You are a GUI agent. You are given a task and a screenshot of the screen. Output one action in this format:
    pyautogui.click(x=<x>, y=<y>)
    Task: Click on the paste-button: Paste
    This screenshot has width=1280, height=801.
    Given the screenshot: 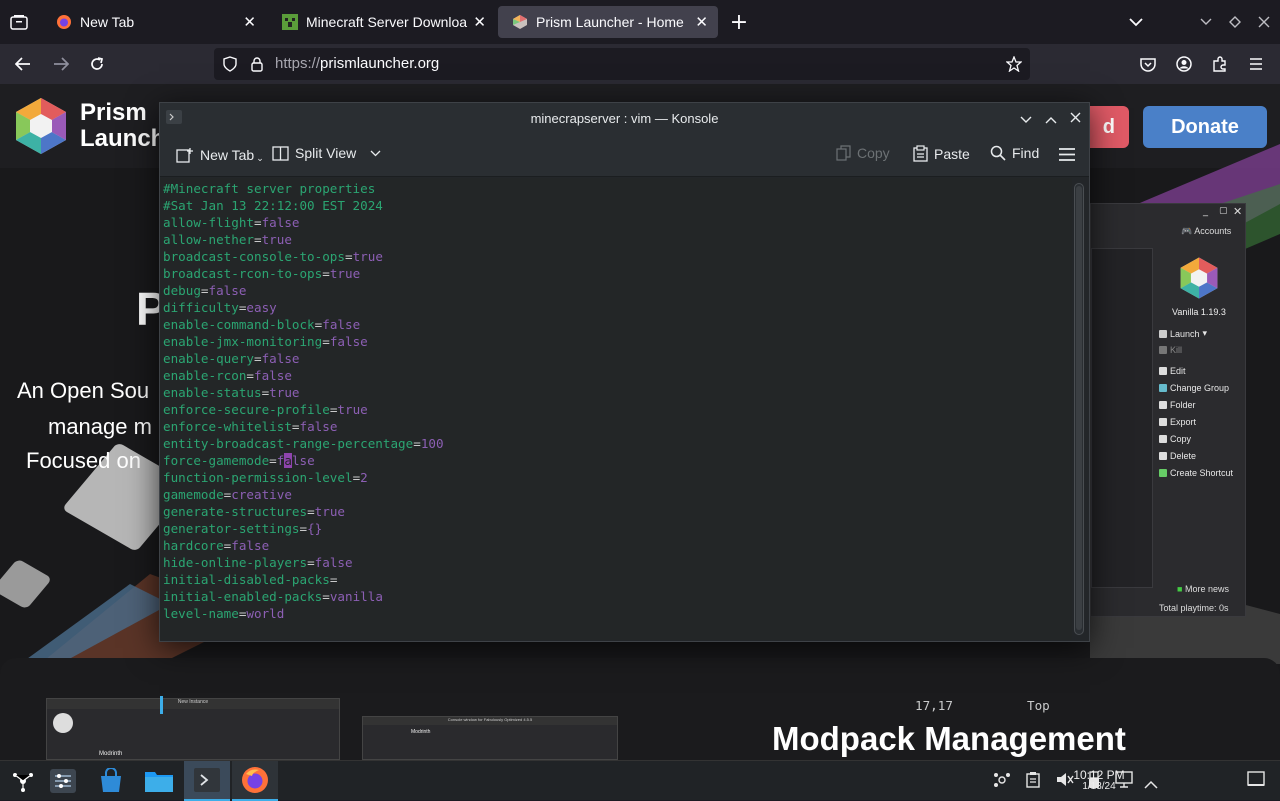 What is the action you would take?
    pyautogui.click(x=941, y=153)
    